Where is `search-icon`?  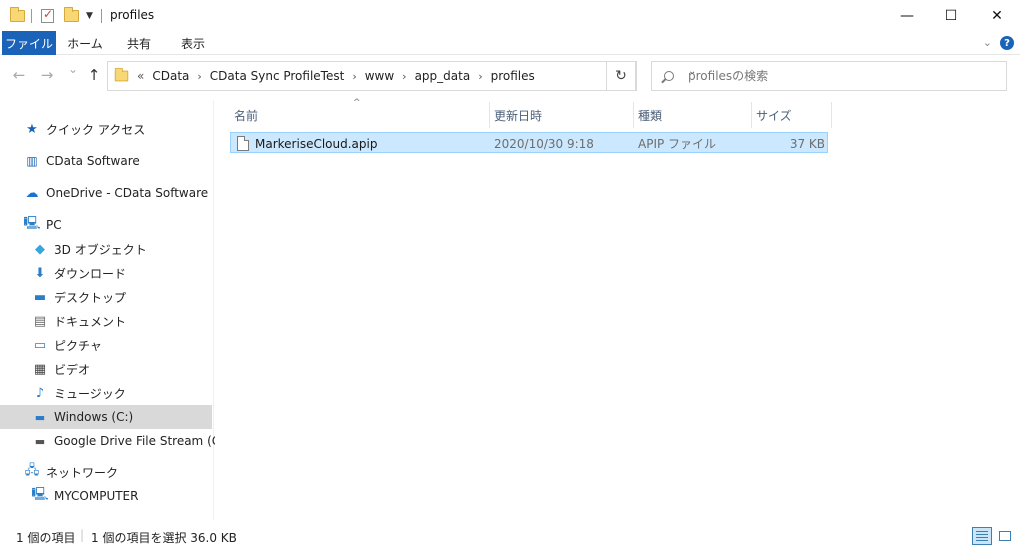
search-icon is located at coordinates (669, 76).